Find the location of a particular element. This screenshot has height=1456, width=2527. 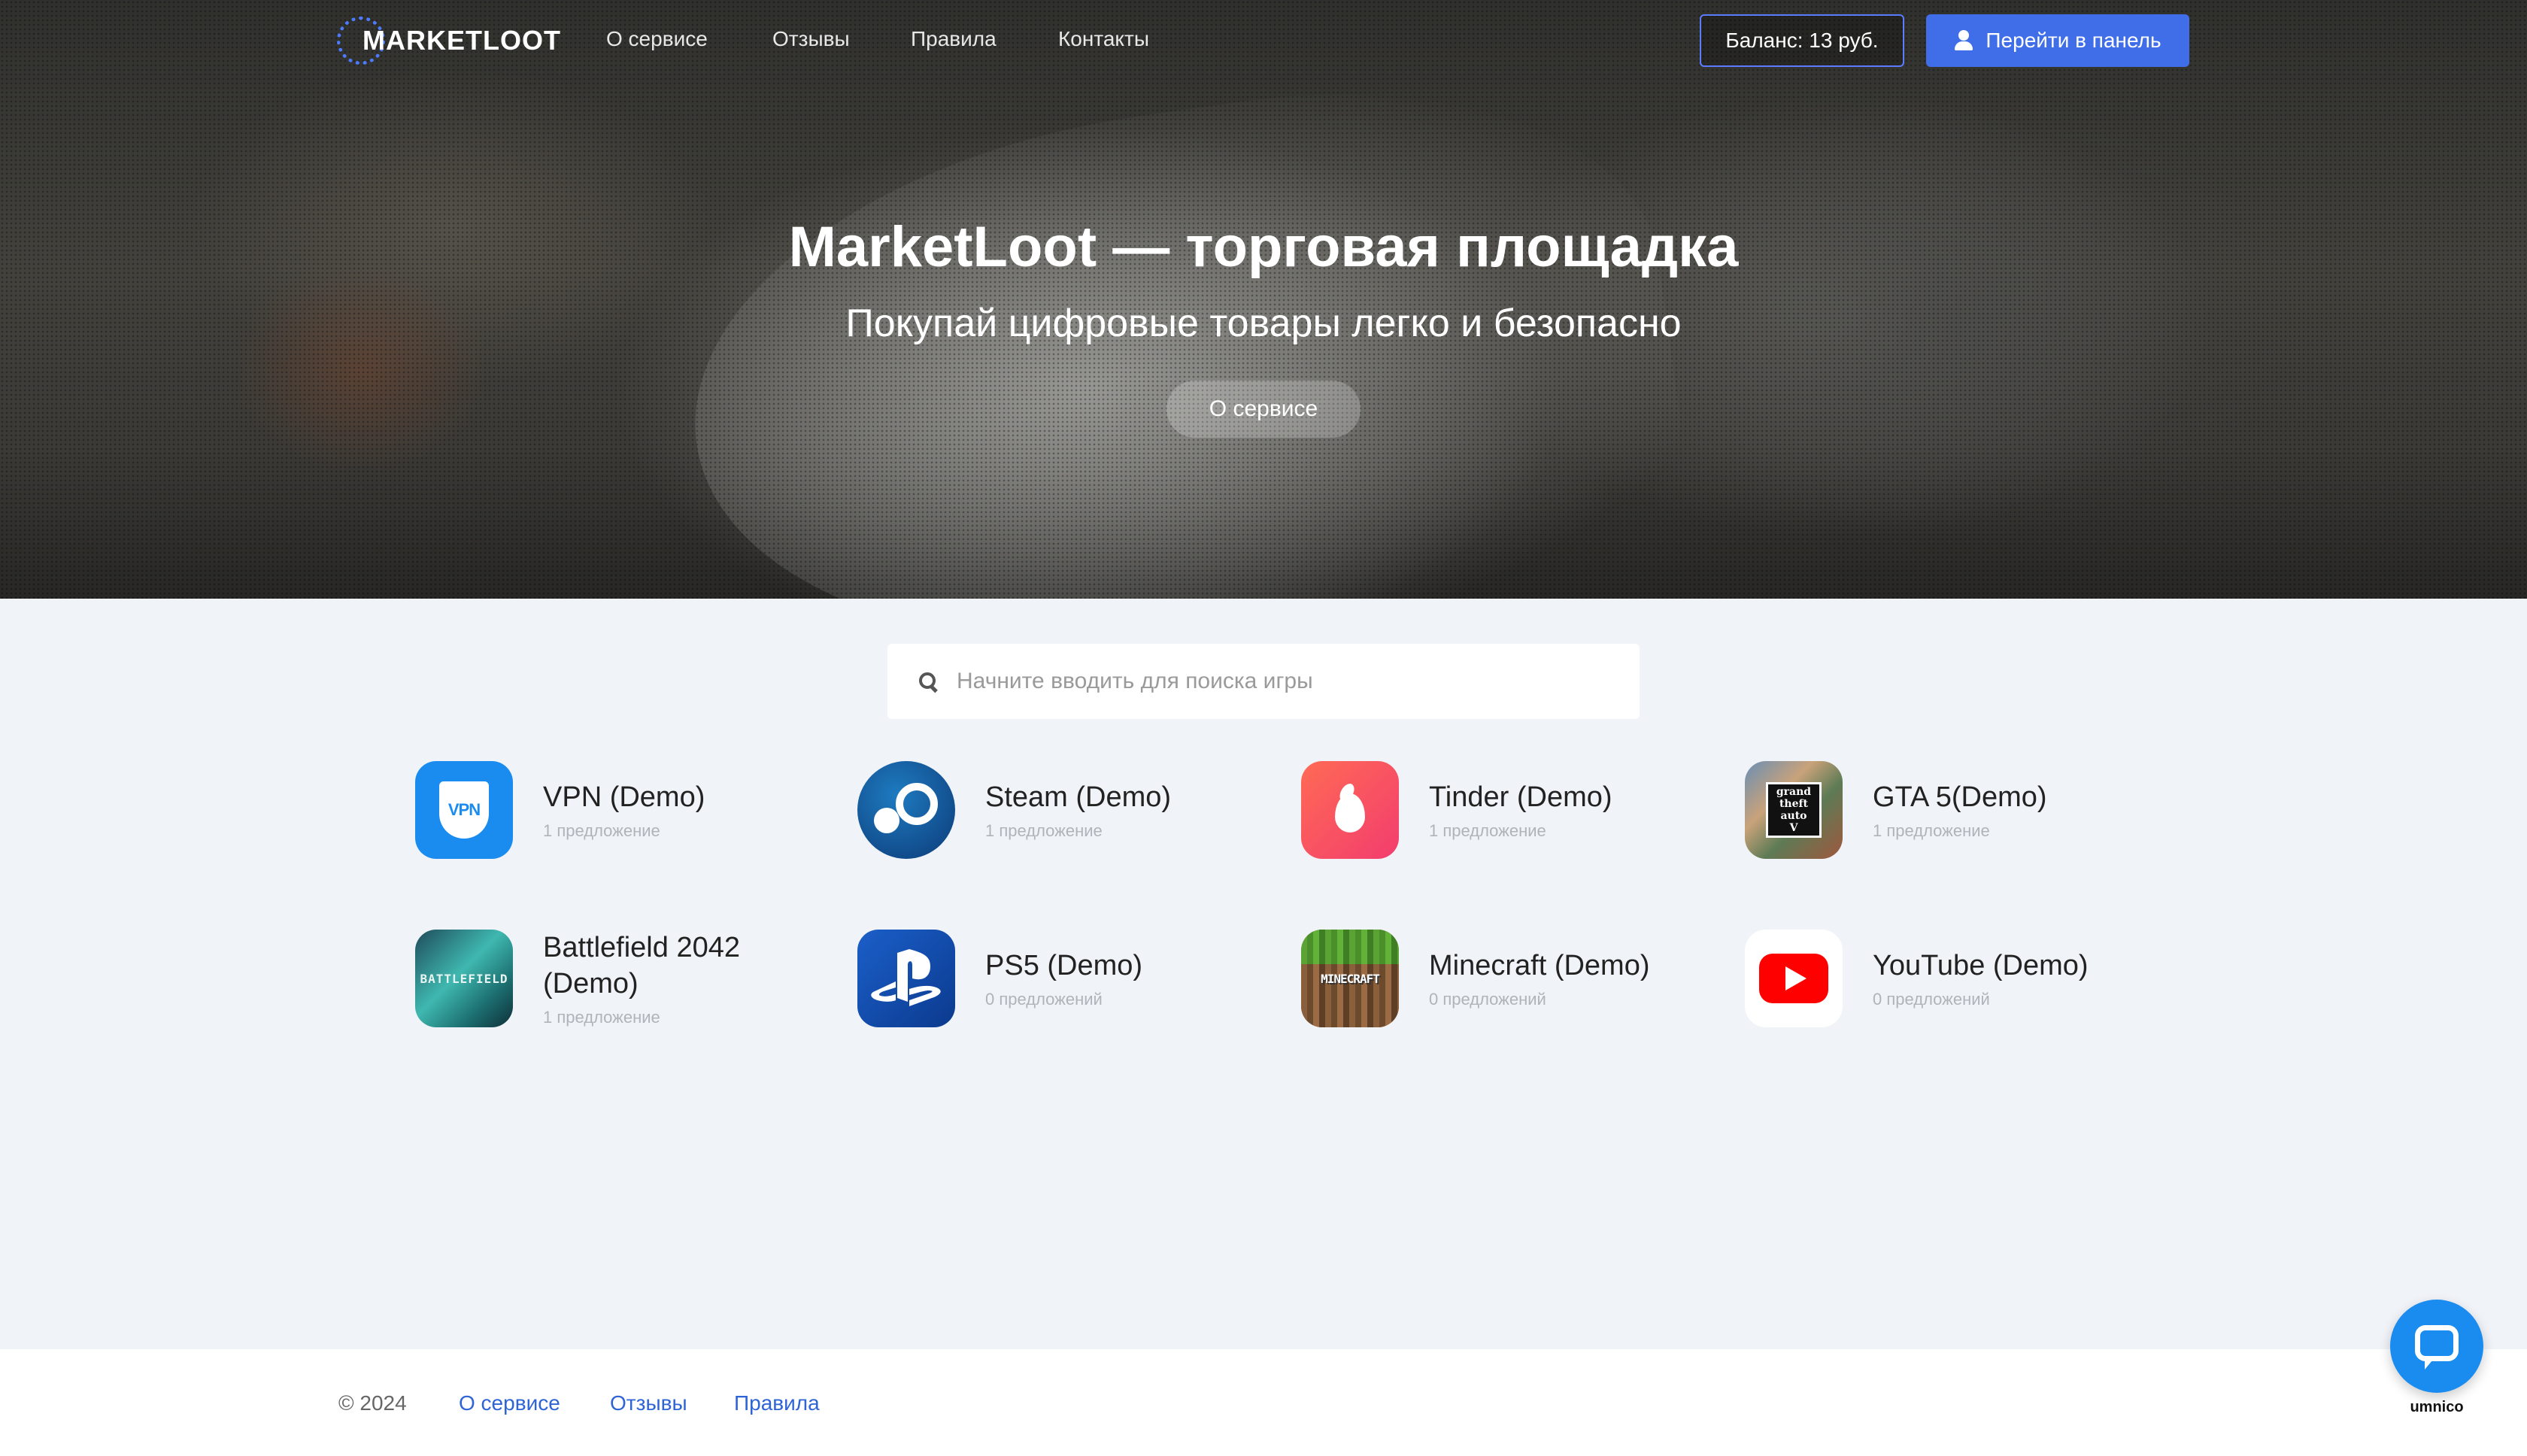

search-icon is located at coordinates (928, 681).